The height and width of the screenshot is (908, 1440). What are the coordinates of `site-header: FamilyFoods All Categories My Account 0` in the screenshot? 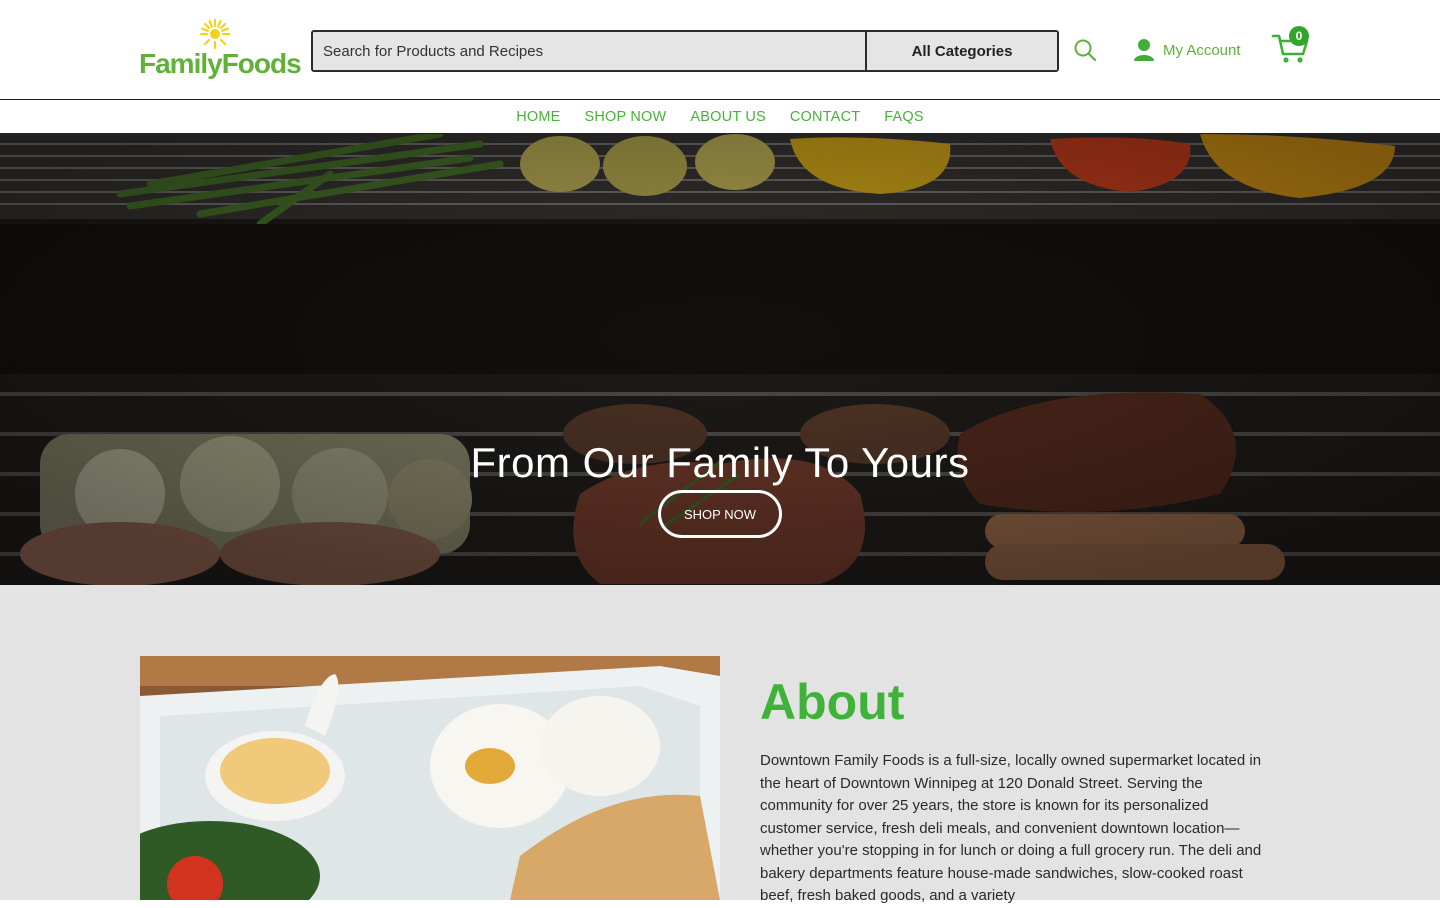 It's located at (720, 50).